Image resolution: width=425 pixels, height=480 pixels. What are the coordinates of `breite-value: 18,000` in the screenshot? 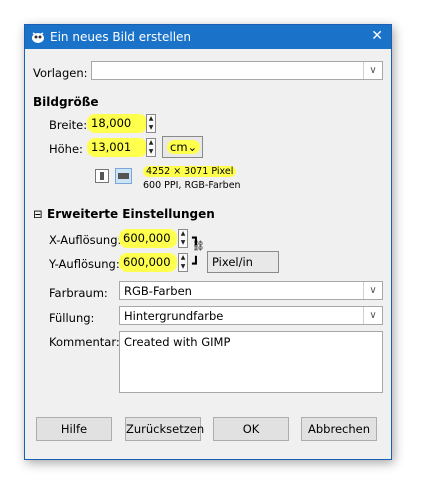 It's located at (111, 123).